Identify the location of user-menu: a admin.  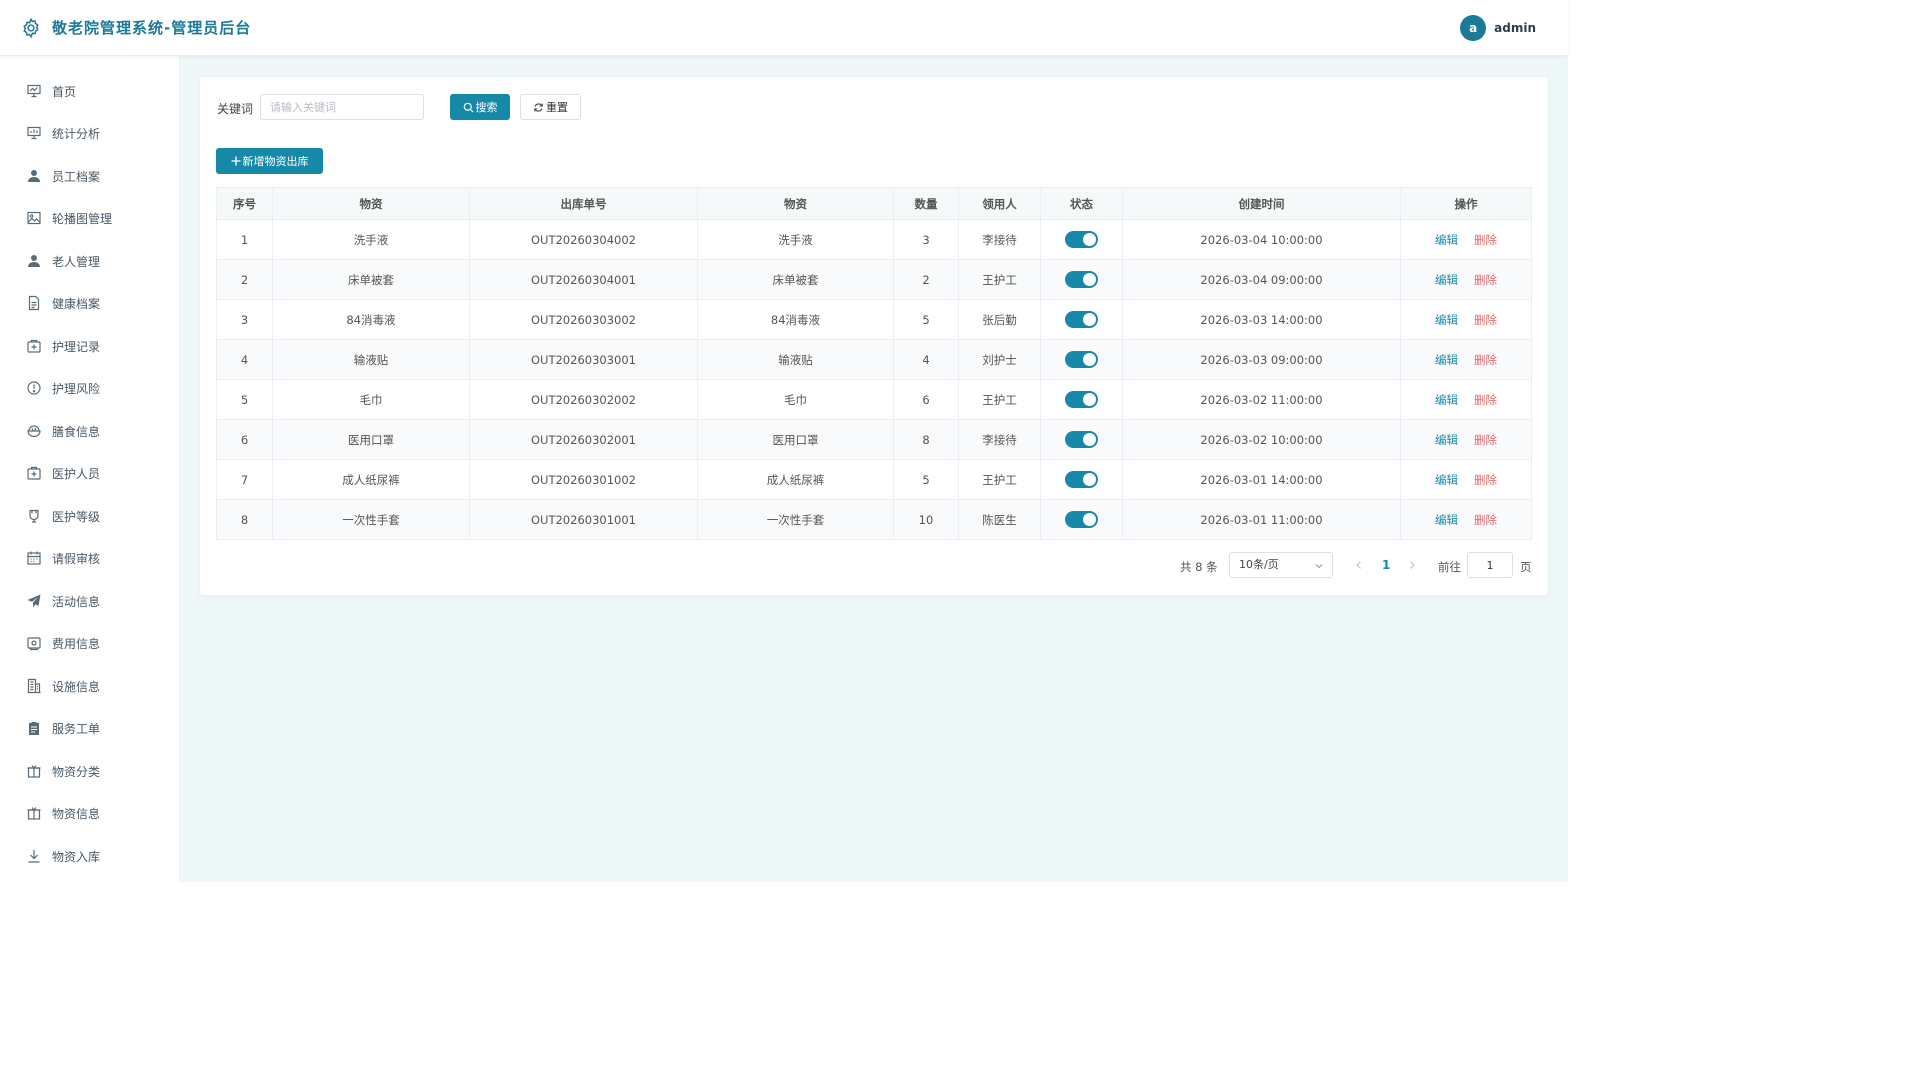
(1498, 28).